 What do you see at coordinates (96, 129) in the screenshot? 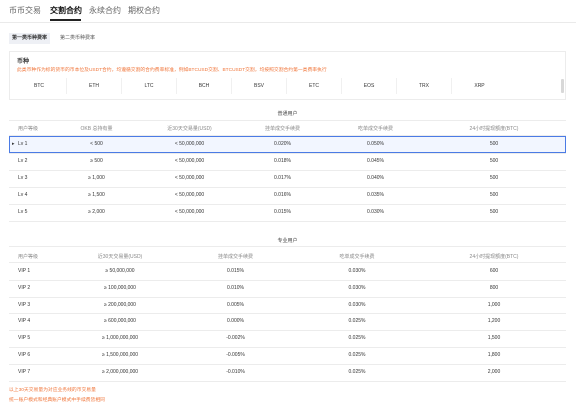
I see `regular-header-1: OKB 总持有量` at bounding box center [96, 129].